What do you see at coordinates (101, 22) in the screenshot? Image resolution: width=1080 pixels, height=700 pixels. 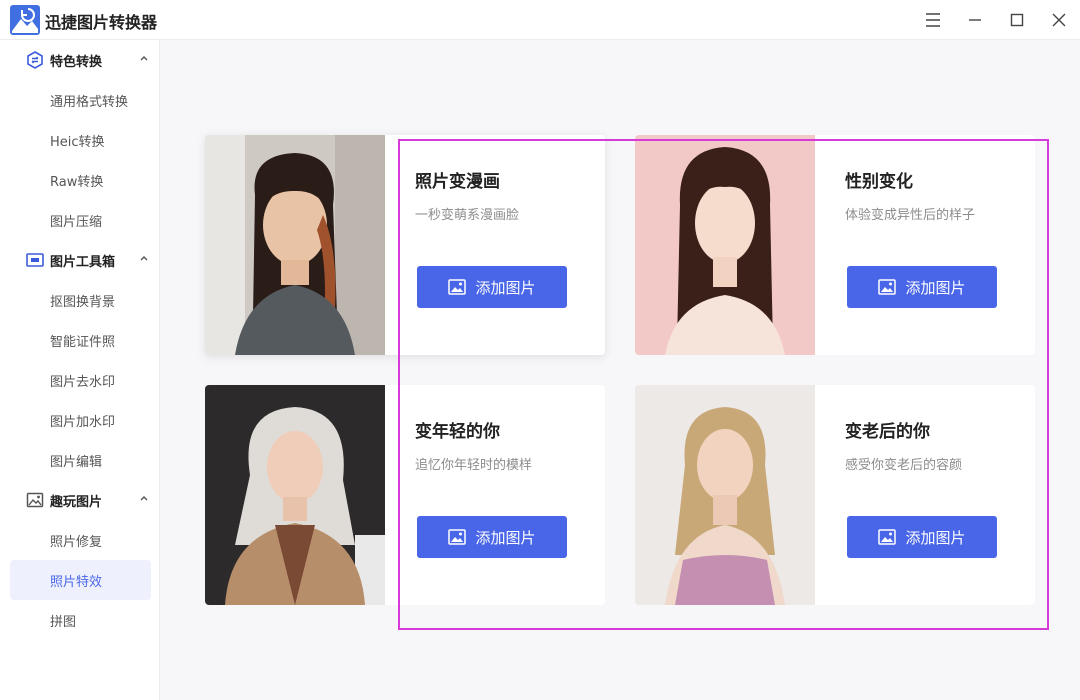 I see `app-title: 迅捷图片转换器` at bounding box center [101, 22].